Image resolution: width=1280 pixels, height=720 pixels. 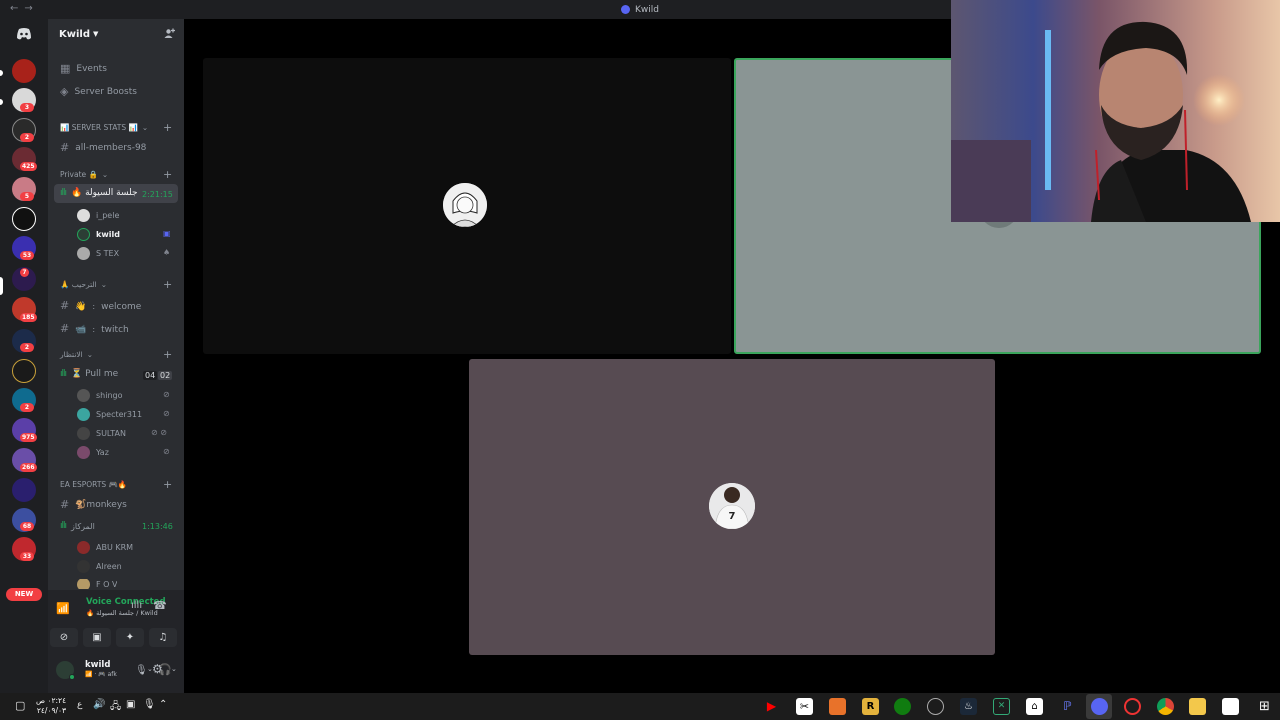 I want to click on voice-member: i_pele, so click(x=98, y=215).